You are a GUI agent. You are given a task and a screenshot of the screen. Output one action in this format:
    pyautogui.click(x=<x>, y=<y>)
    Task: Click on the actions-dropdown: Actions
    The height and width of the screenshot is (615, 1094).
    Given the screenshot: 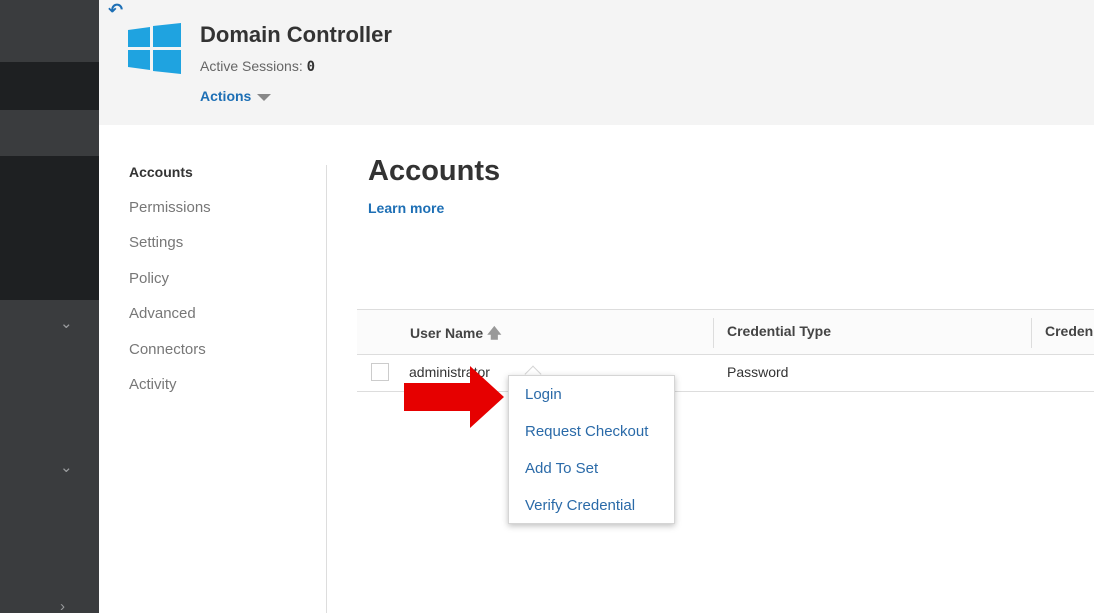 What is the action you would take?
    pyautogui.click(x=236, y=96)
    